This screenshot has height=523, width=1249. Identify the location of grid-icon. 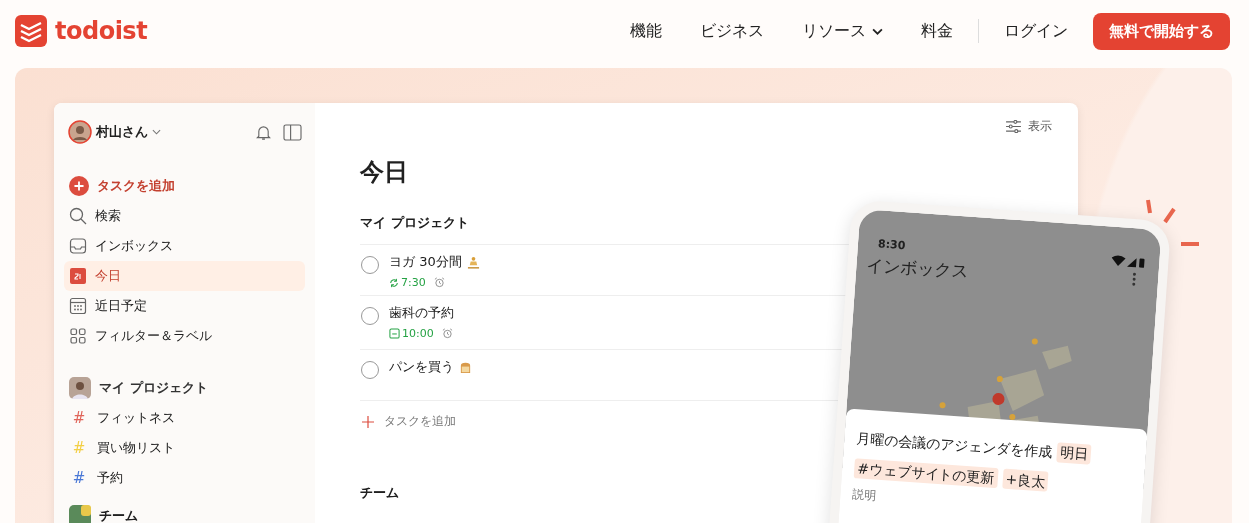
(78, 336).